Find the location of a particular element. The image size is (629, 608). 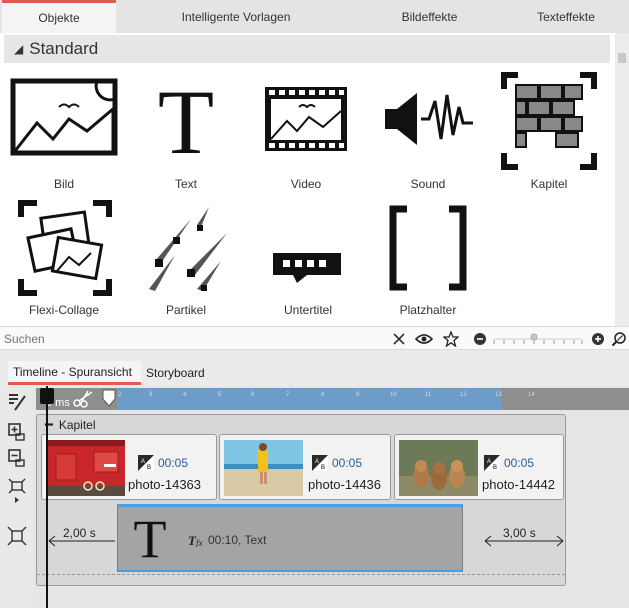

ruler-tick: 4 is located at coordinates (185, 395).